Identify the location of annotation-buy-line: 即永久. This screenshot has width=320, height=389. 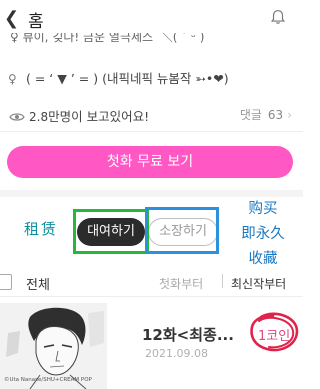
(263, 234).